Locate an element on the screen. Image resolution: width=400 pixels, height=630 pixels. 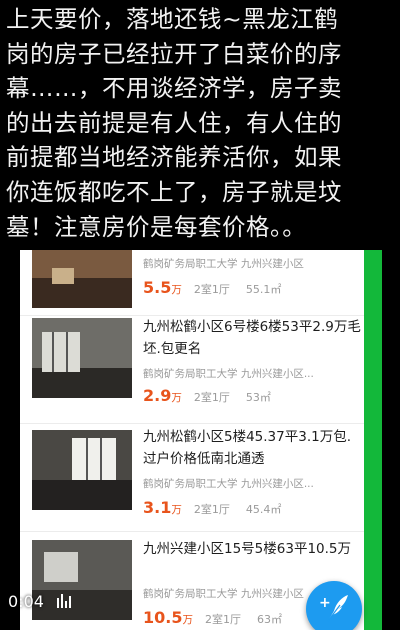
listing-price-row: 2.9万 2室1厅 53㎡ is located at coordinates (207, 395).